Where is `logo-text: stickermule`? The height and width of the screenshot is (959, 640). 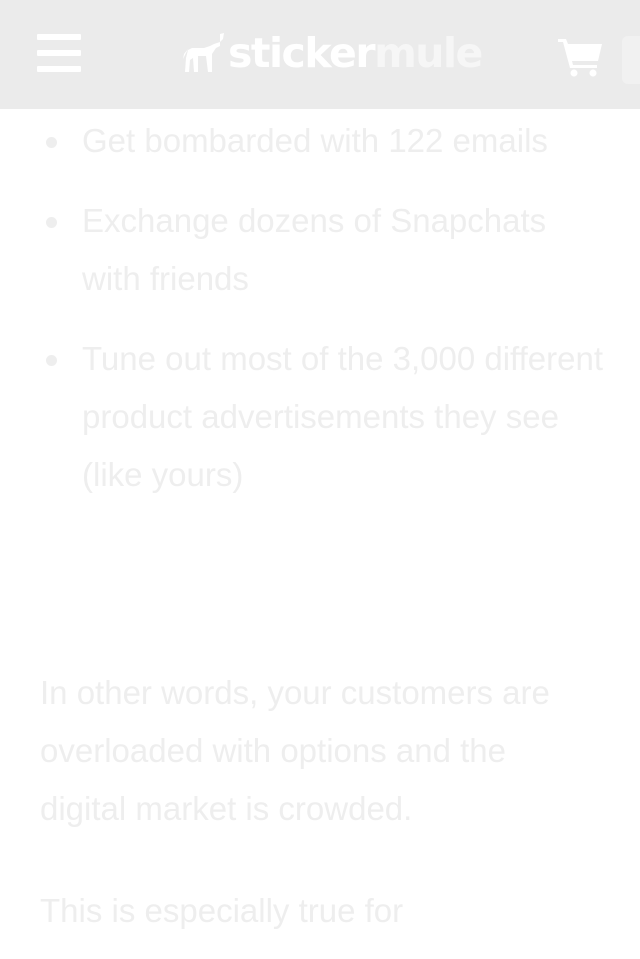 logo-text: stickermule is located at coordinates (355, 53).